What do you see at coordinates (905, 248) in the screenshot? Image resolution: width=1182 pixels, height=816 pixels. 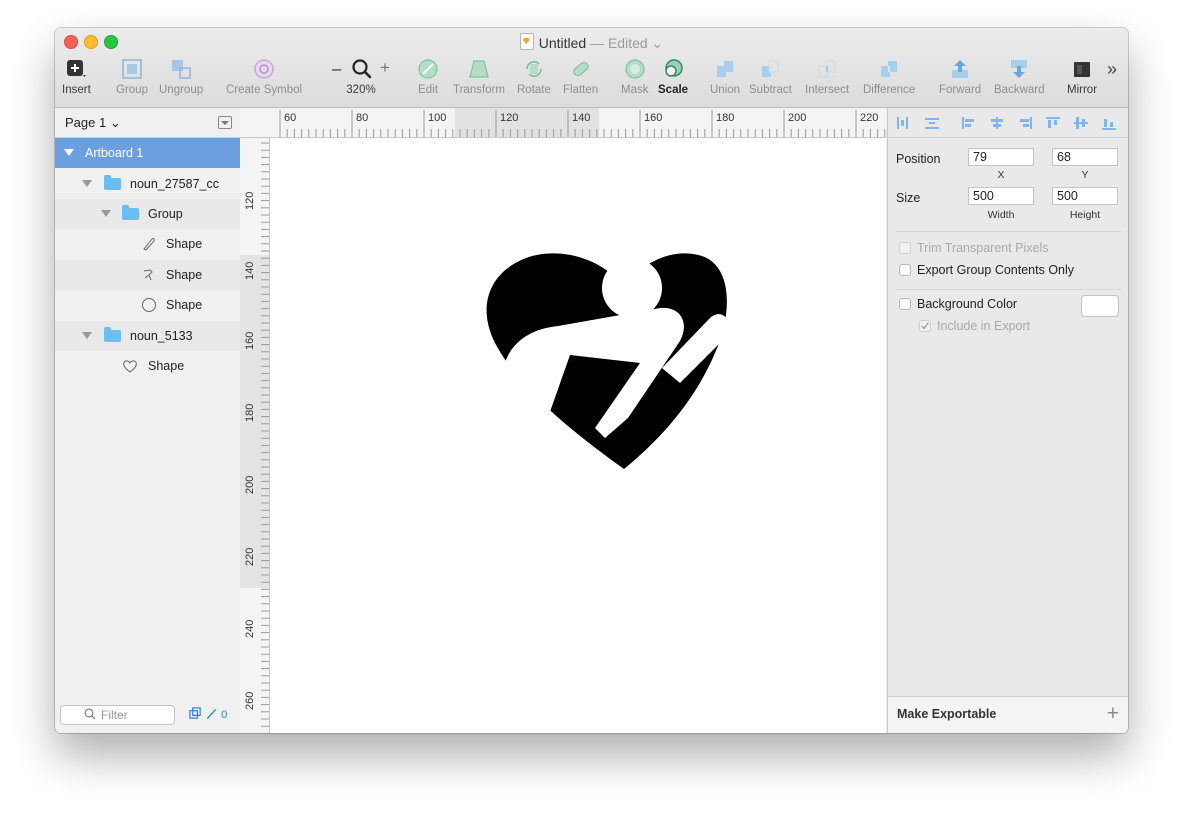 I see `trim-transparent-checkbox` at bounding box center [905, 248].